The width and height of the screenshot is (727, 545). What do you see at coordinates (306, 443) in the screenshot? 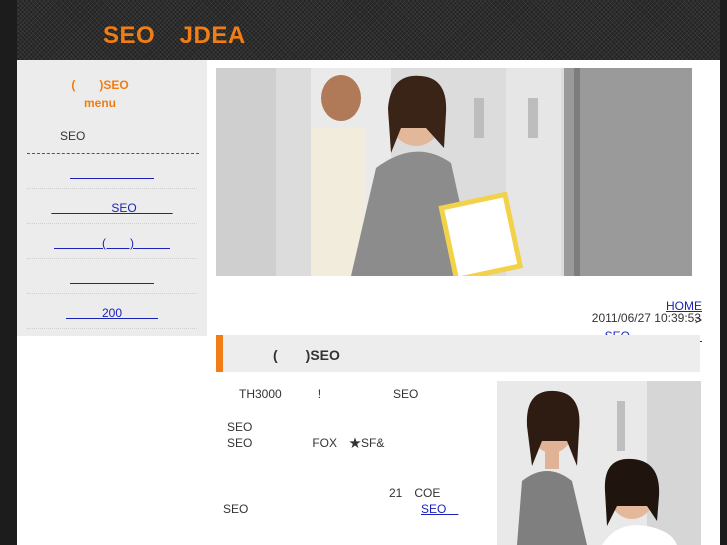
I see `article-line: SEO FOX ★SF&` at bounding box center [306, 443].